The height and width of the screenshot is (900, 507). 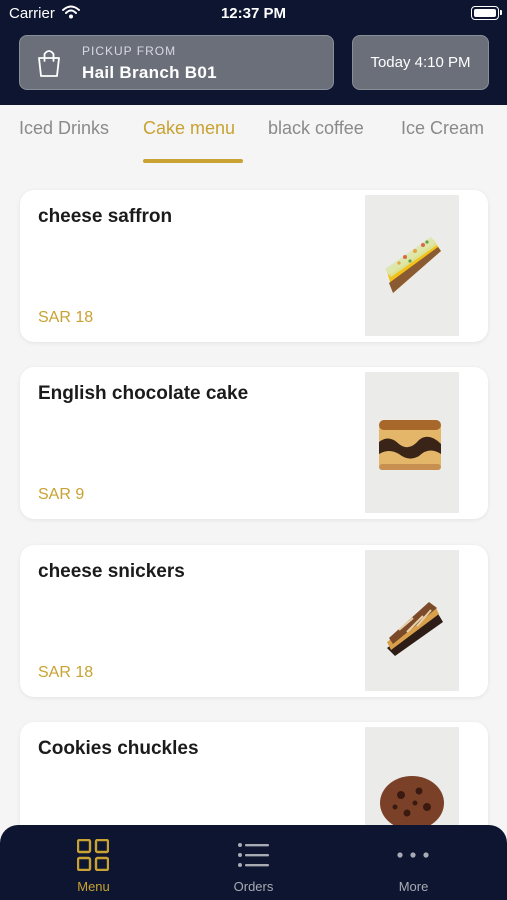 I want to click on nav-orders-label: Orders, so click(x=253, y=886).